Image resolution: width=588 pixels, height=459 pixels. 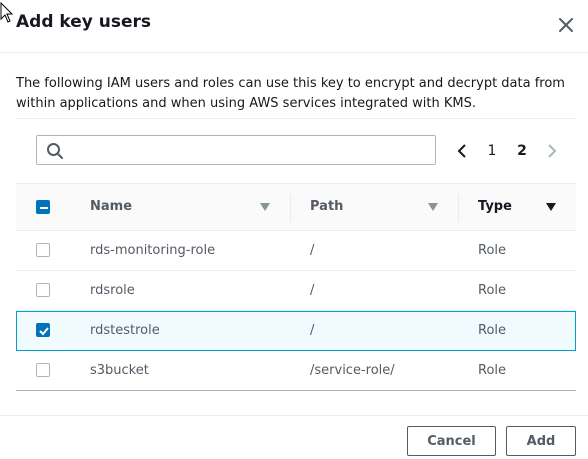 What do you see at coordinates (495, 207) in the screenshot?
I see `column-header-type: Type` at bounding box center [495, 207].